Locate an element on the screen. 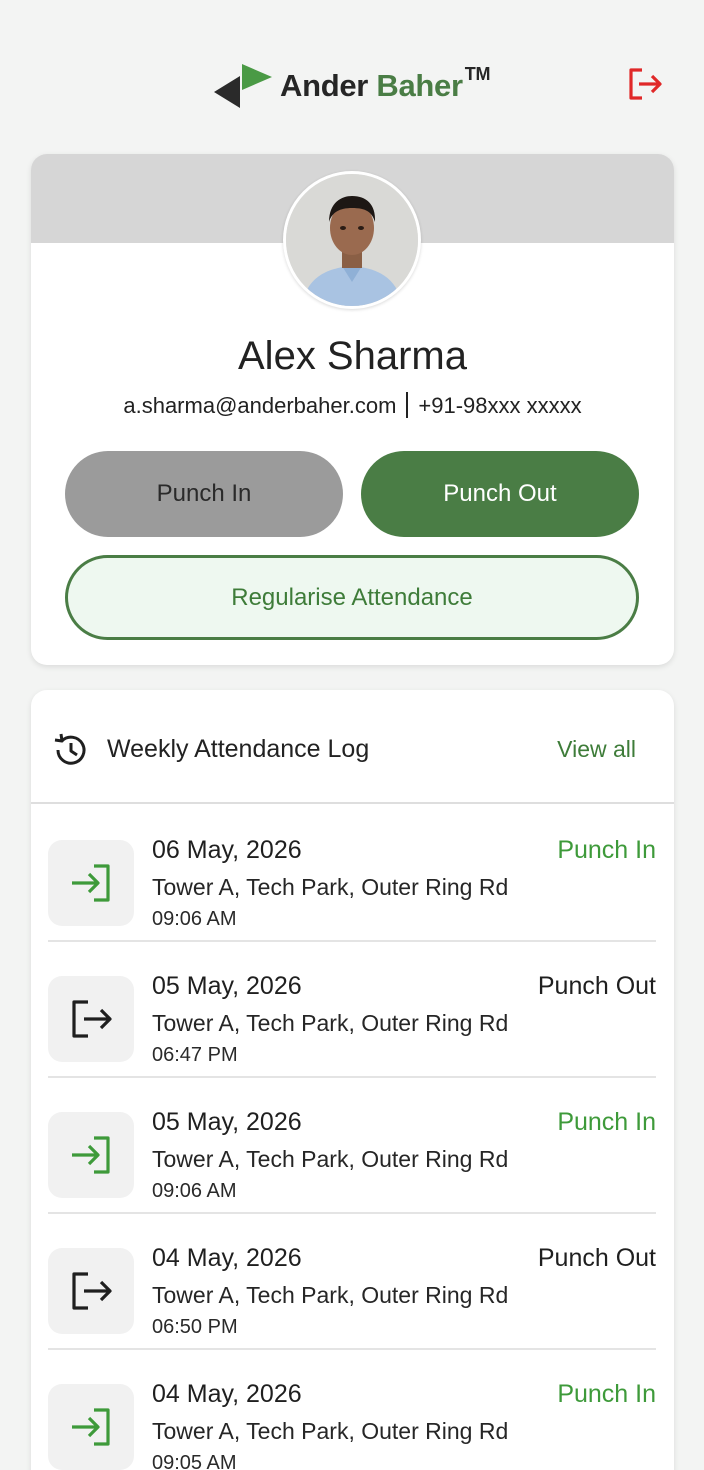  brand-trademark: TM is located at coordinates (477, 74).